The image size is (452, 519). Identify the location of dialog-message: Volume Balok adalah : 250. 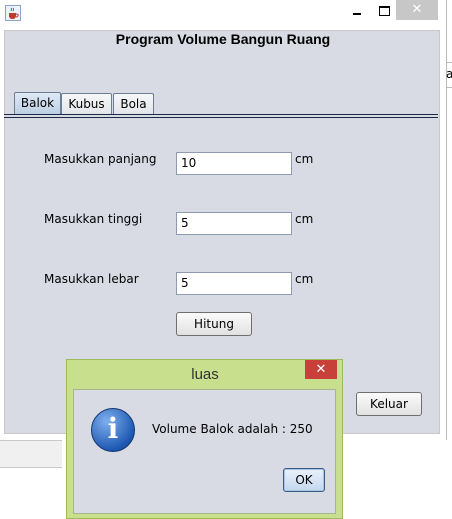
(232, 429).